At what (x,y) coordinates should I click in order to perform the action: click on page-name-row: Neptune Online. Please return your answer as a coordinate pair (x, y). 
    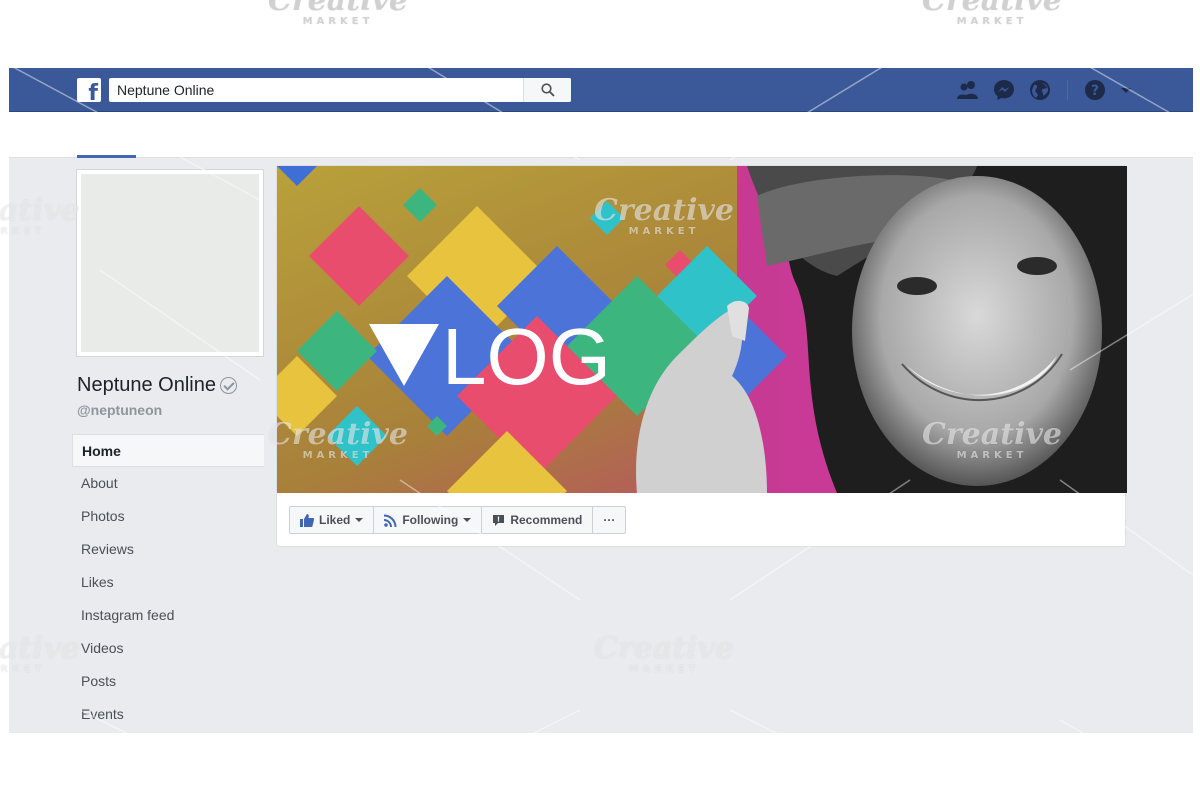
    Looking at the image, I should click on (157, 385).